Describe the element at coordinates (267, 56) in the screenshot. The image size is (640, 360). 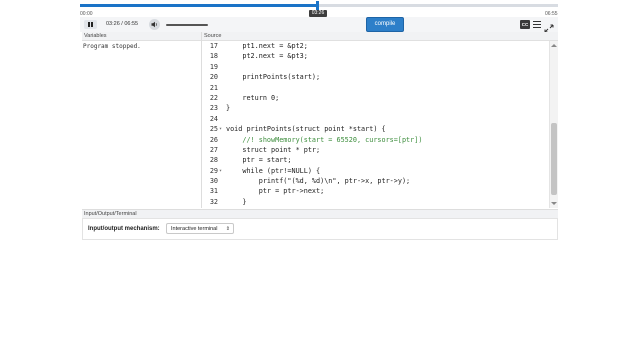
I see `code-text: pt2.next = &pt3;` at that location.